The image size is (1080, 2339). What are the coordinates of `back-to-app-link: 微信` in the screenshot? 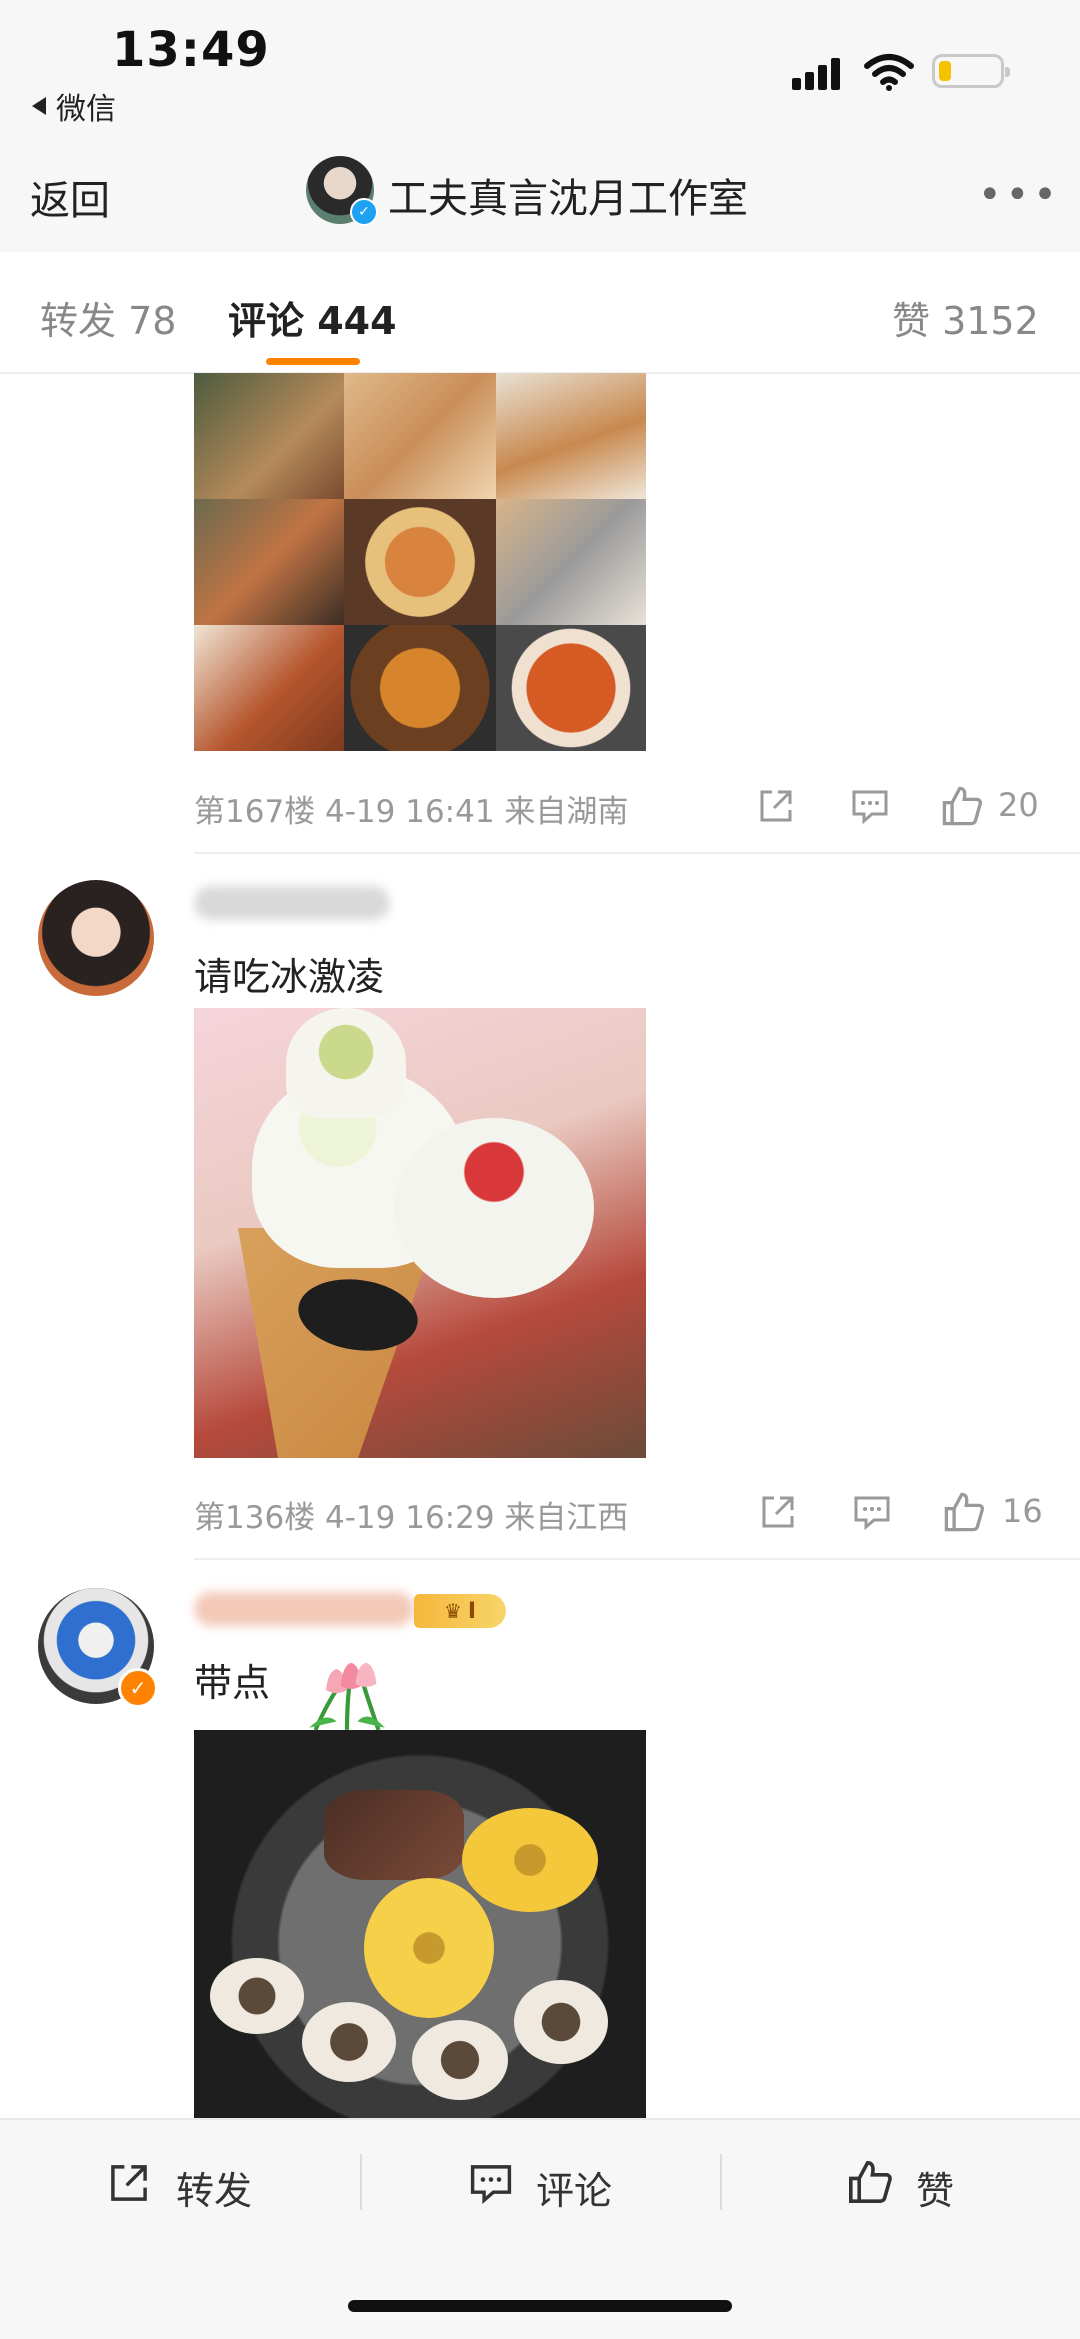 It's located at (74, 106).